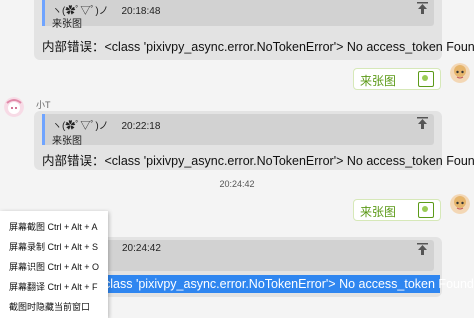 Image resolution: width=474 pixels, height=318 pixels. I want to click on timestamp-divider: 20:24:42, so click(237, 184).